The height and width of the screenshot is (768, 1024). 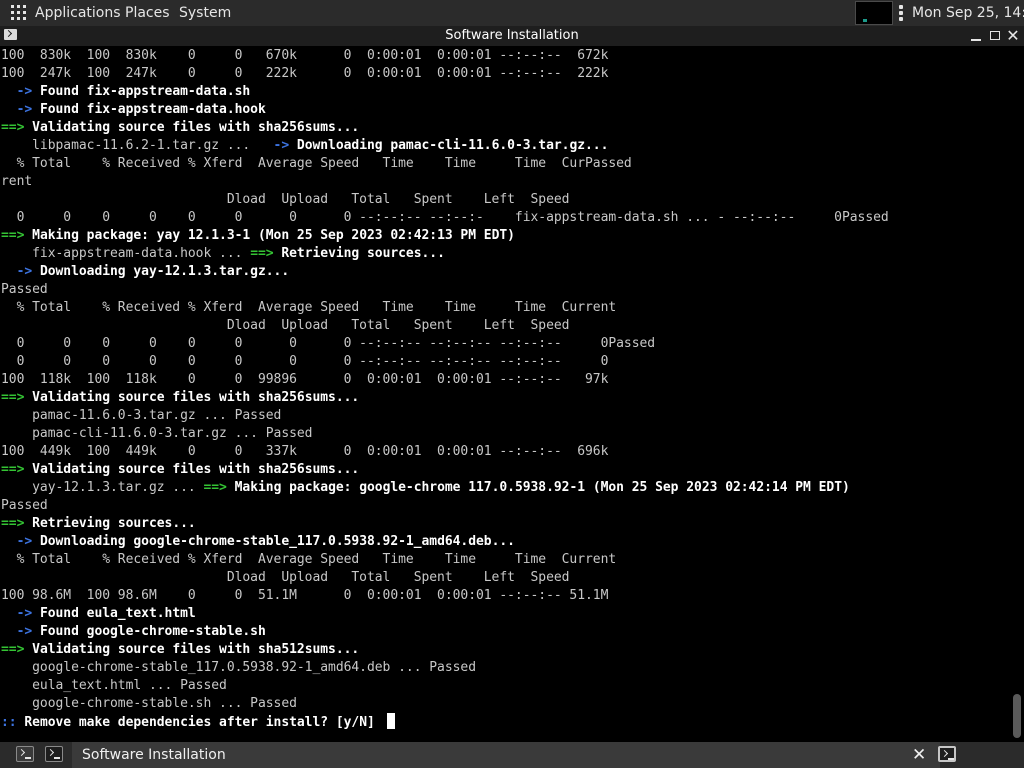 I want to click on terminal-text: Found google-chrome-stable.sh, so click(x=149, y=631).